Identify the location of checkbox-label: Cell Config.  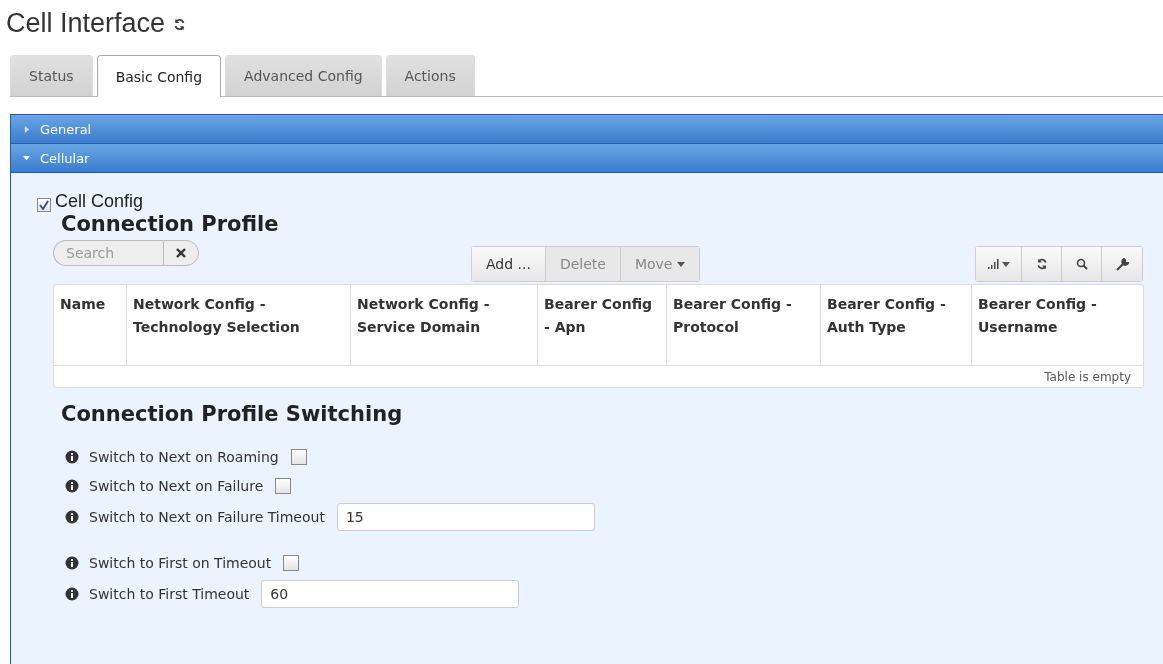
(99, 201).